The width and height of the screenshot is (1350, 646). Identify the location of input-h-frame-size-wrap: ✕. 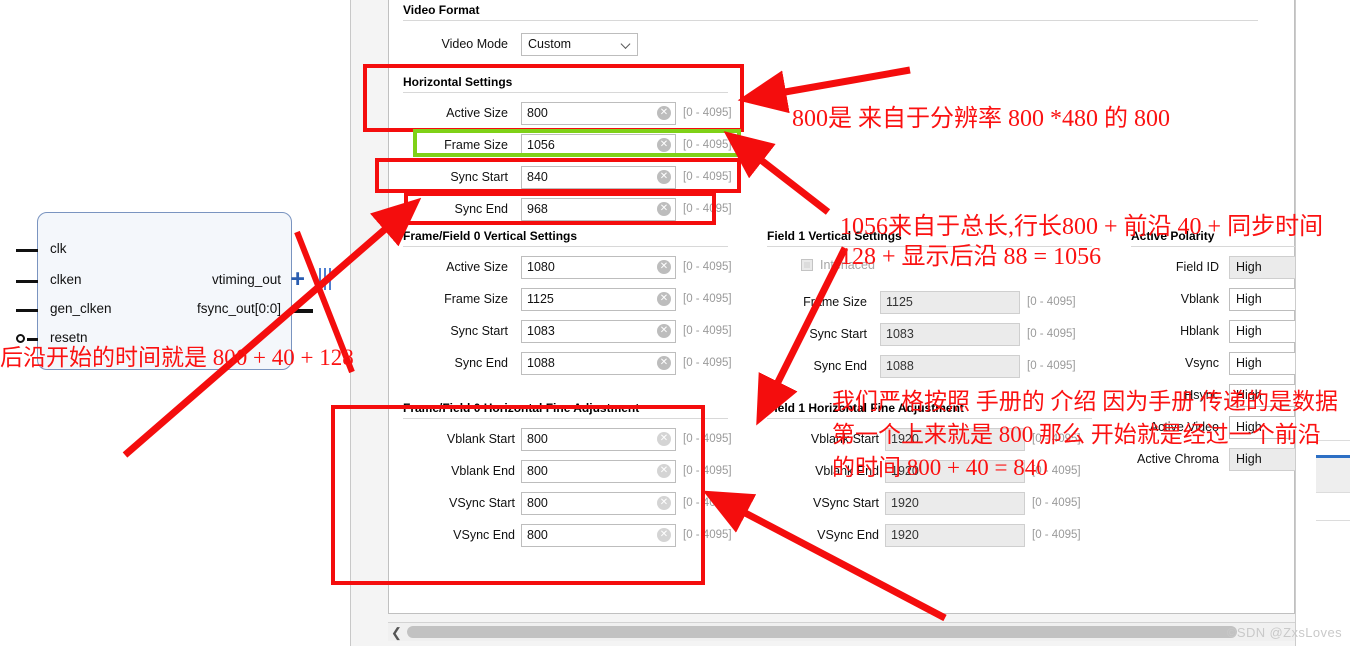
(598, 145).